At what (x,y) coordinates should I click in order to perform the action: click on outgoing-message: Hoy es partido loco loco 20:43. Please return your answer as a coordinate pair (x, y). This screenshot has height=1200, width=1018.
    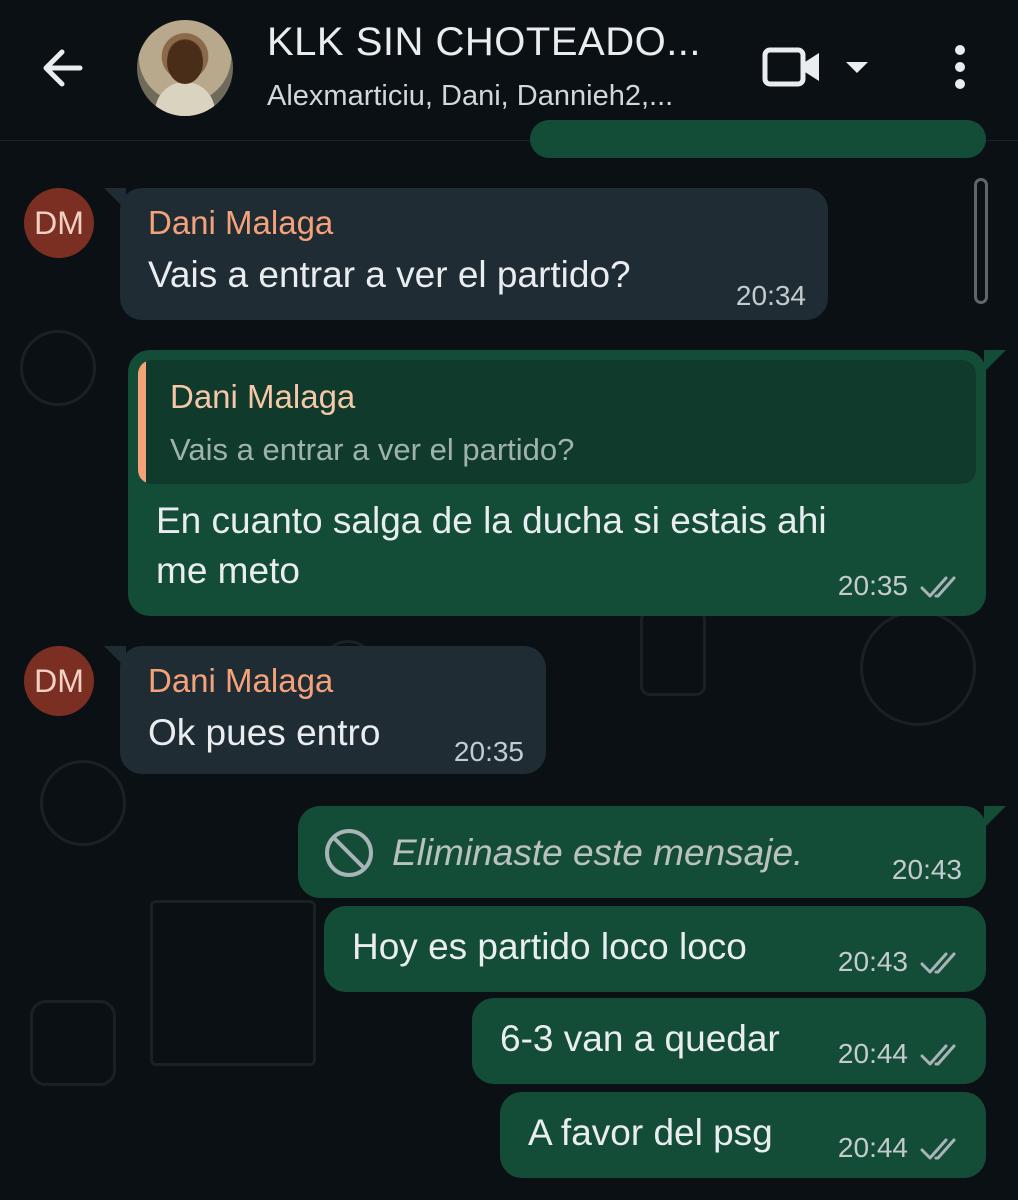
    Looking at the image, I should click on (655, 949).